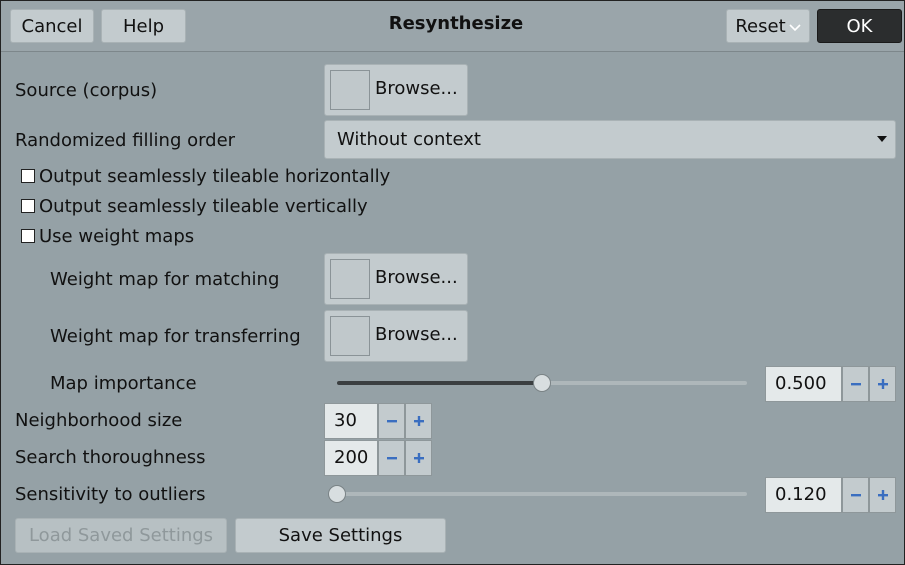 This screenshot has width=905, height=565. What do you see at coordinates (350, 279) in the screenshot?
I see `weight-map-matching-swatch` at bounding box center [350, 279].